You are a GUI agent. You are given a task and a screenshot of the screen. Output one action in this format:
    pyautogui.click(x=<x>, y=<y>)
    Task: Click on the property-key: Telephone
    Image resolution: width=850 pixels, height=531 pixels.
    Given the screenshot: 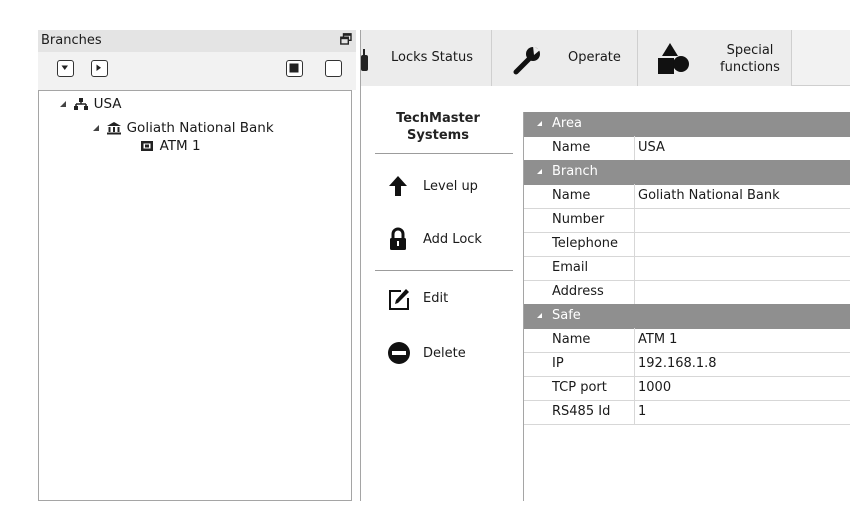 What is the action you would take?
    pyautogui.click(x=585, y=243)
    